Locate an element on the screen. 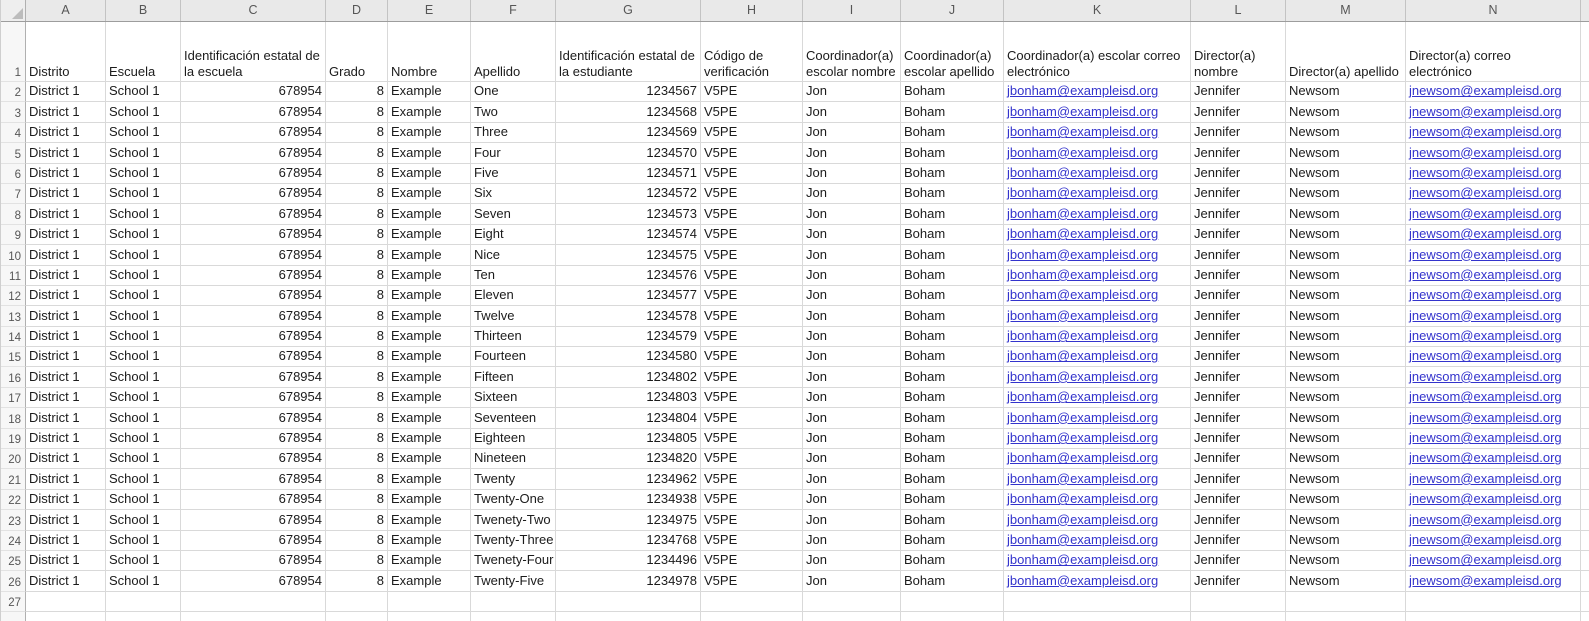 This screenshot has height=621, width=1589. cell-E1: Nombre is located at coordinates (429, 52).